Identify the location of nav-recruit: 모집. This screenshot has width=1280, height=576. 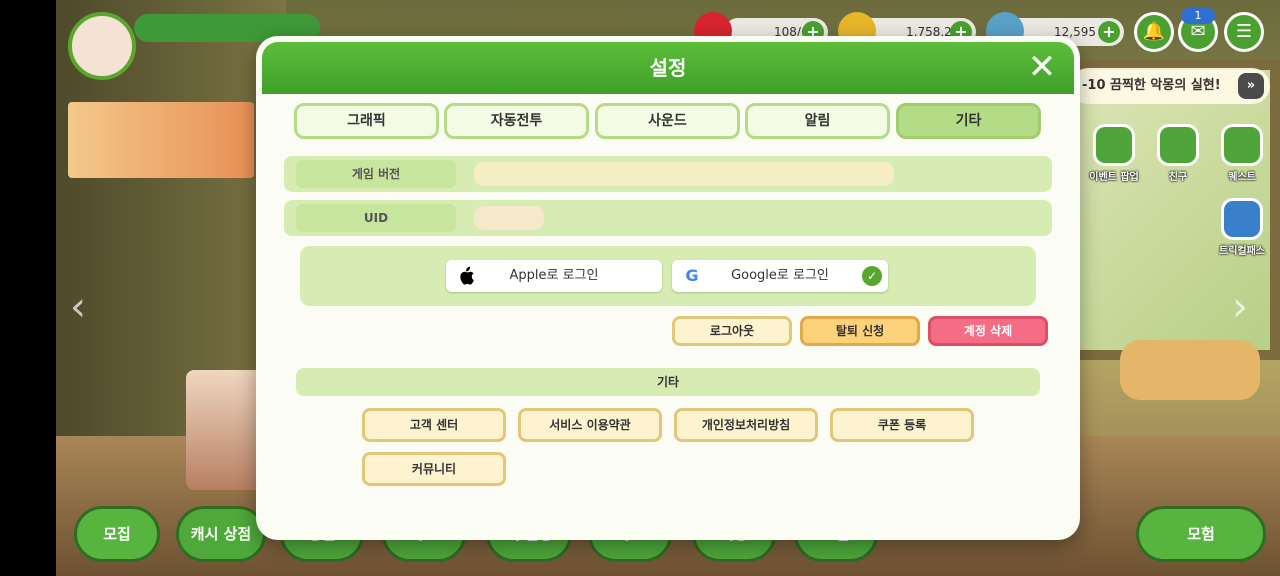
(117, 534).